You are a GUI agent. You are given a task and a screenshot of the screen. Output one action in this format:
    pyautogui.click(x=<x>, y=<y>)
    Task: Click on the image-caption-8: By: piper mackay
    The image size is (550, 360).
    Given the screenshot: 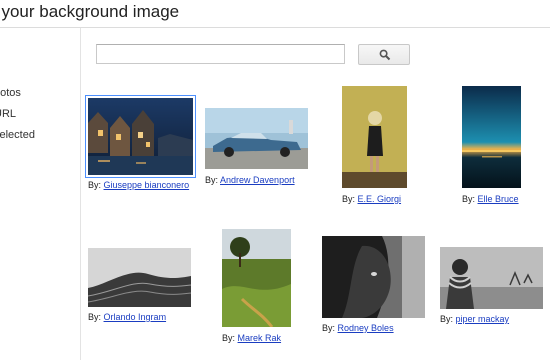 What is the action you would take?
    pyautogui.click(x=474, y=319)
    